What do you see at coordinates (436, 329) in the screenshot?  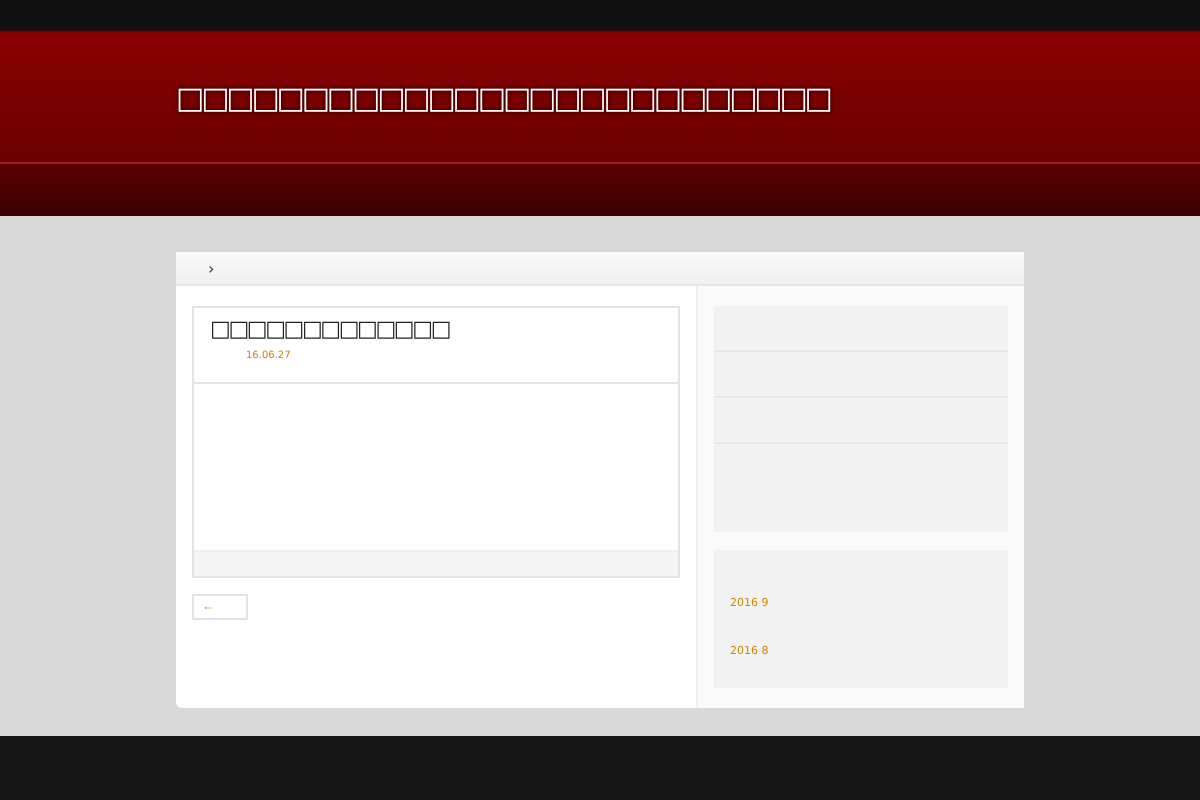 I see `post-title: □□□□□□□□□□□□□` at bounding box center [436, 329].